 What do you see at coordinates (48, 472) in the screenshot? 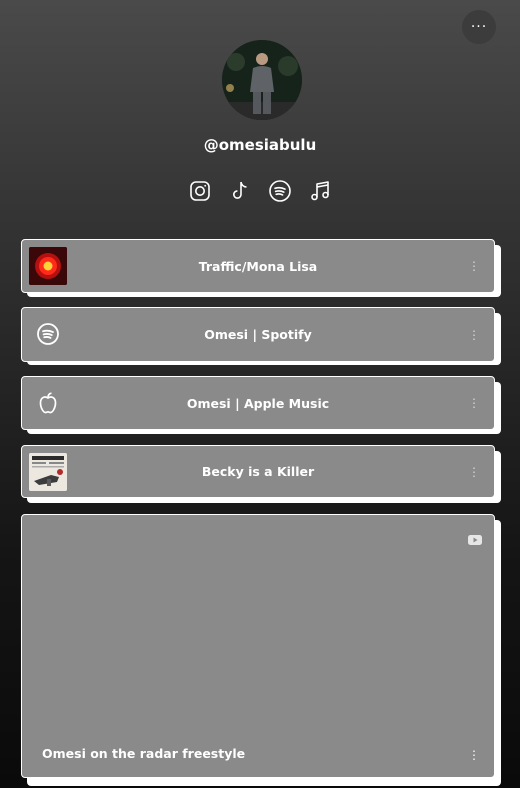
I see `newspaper-artwork` at bounding box center [48, 472].